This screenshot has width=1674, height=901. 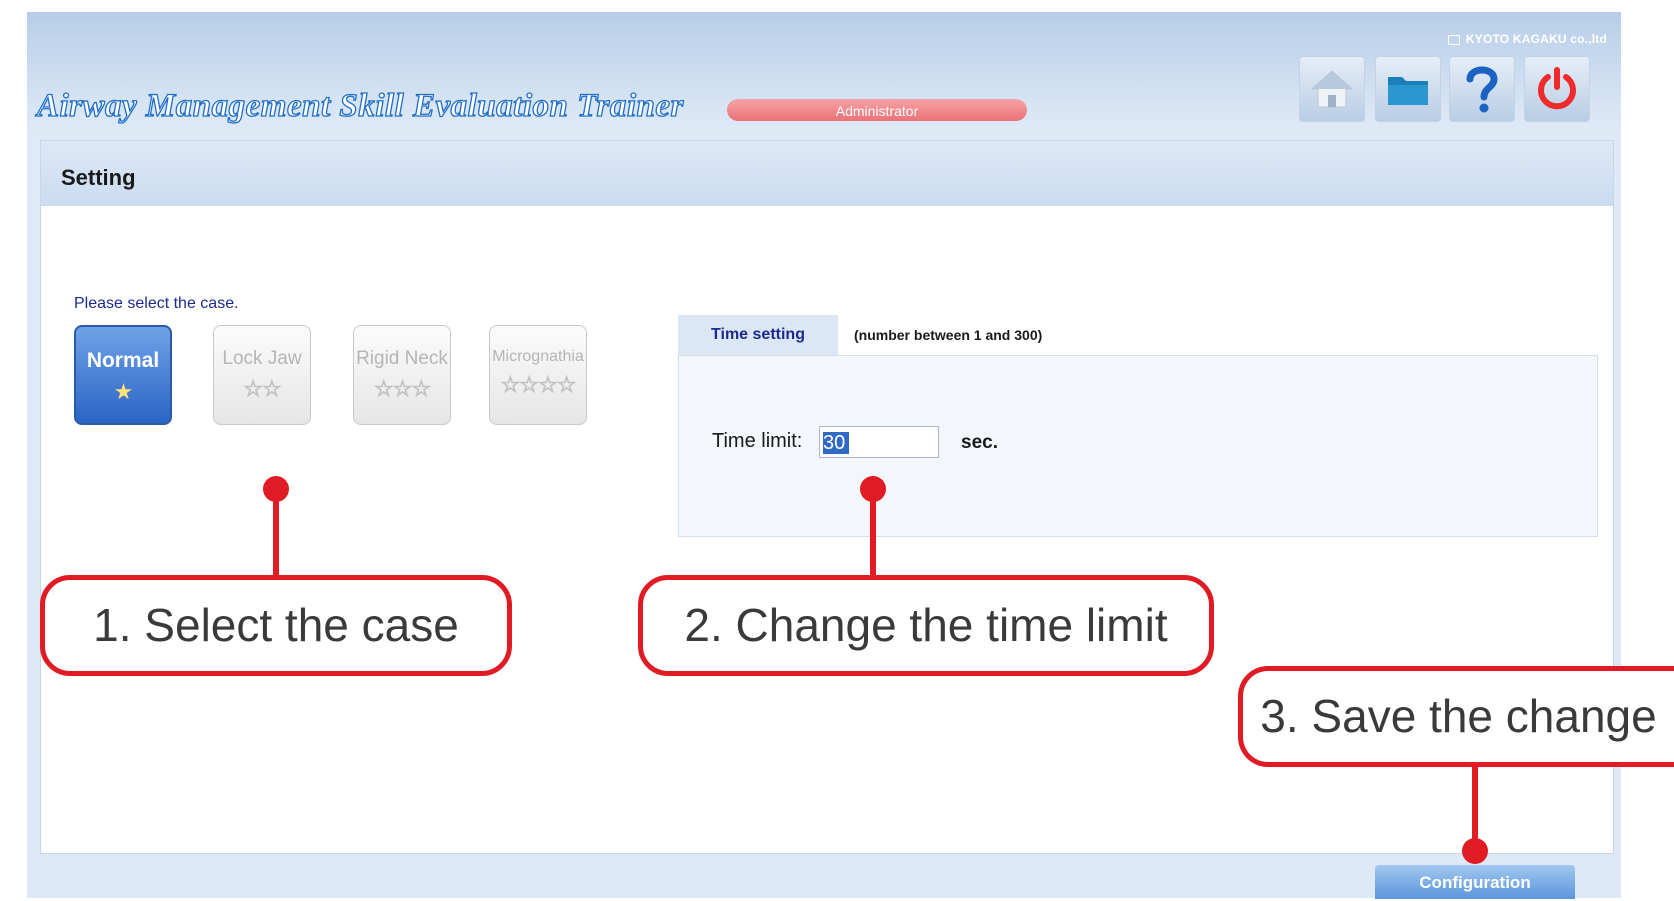 I want to click on case-name: Rigid Neck, so click(x=402, y=358).